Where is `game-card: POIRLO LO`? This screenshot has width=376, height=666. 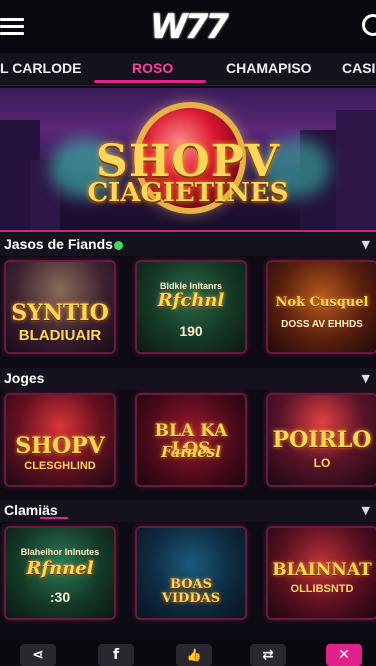 game-card: POIRLO LO is located at coordinates (321, 440).